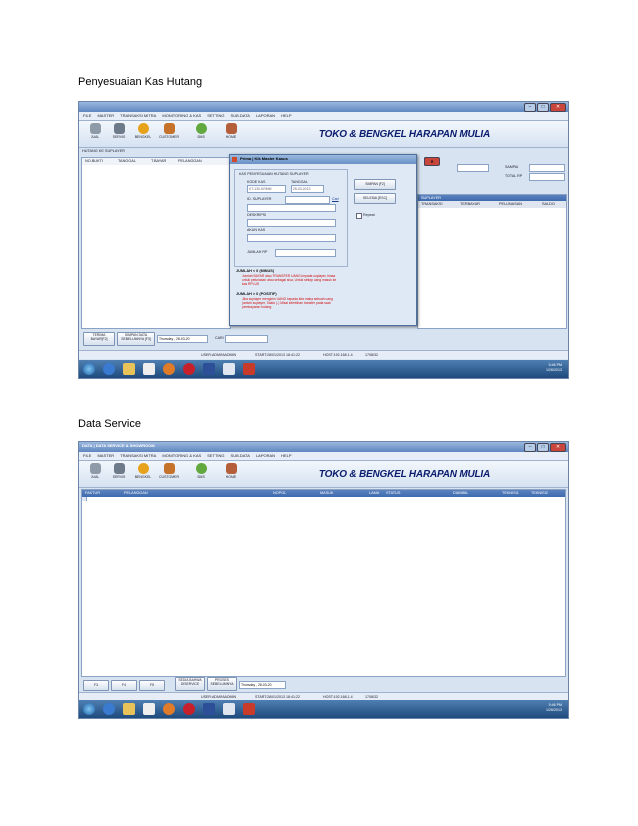 This screenshot has height=826, width=638. I want to click on col-teknisi1: TEKNISI1, so click(510, 493).